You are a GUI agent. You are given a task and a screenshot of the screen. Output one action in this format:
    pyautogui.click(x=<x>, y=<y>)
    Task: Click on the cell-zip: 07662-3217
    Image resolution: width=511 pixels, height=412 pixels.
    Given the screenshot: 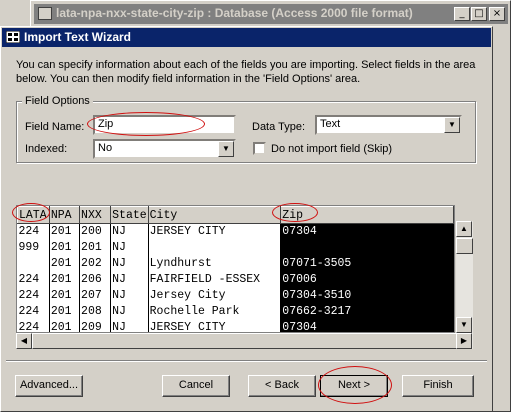 What is the action you would take?
    pyautogui.click(x=367, y=312)
    